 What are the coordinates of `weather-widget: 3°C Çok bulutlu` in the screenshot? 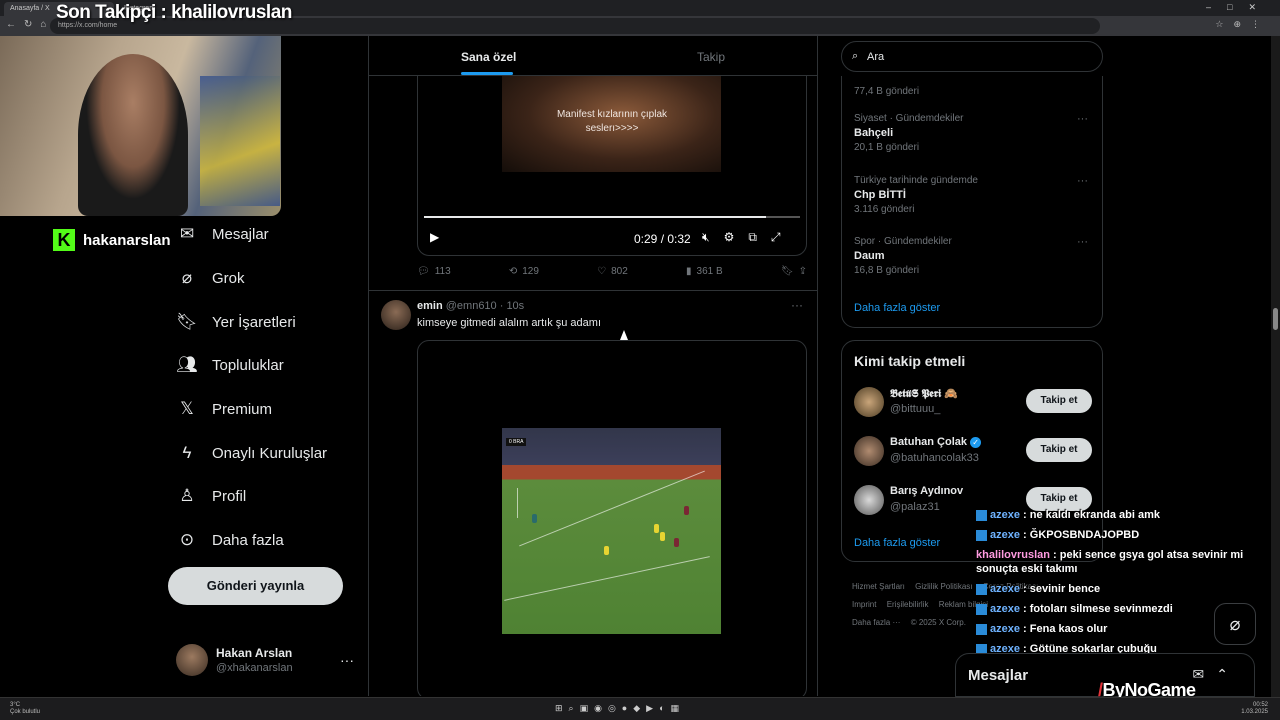 It's located at (25, 709).